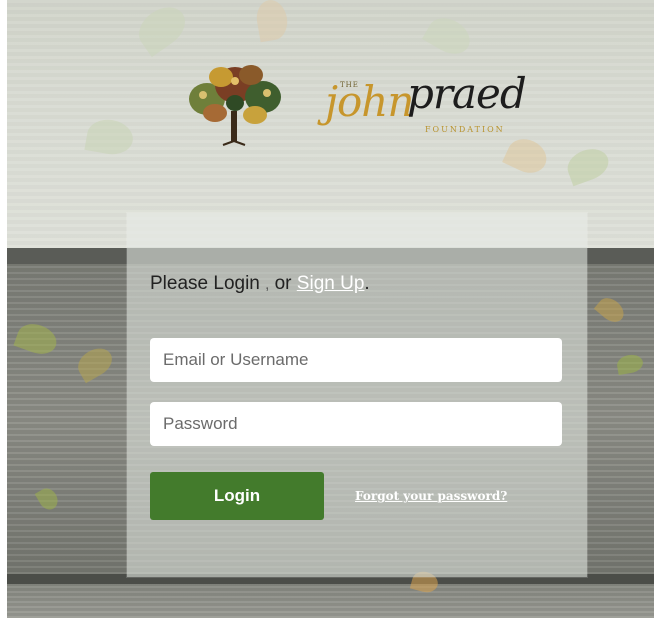 The image size is (654, 618). What do you see at coordinates (465, 129) in the screenshot?
I see `logo-foundation-text: FOUNDATION` at bounding box center [465, 129].